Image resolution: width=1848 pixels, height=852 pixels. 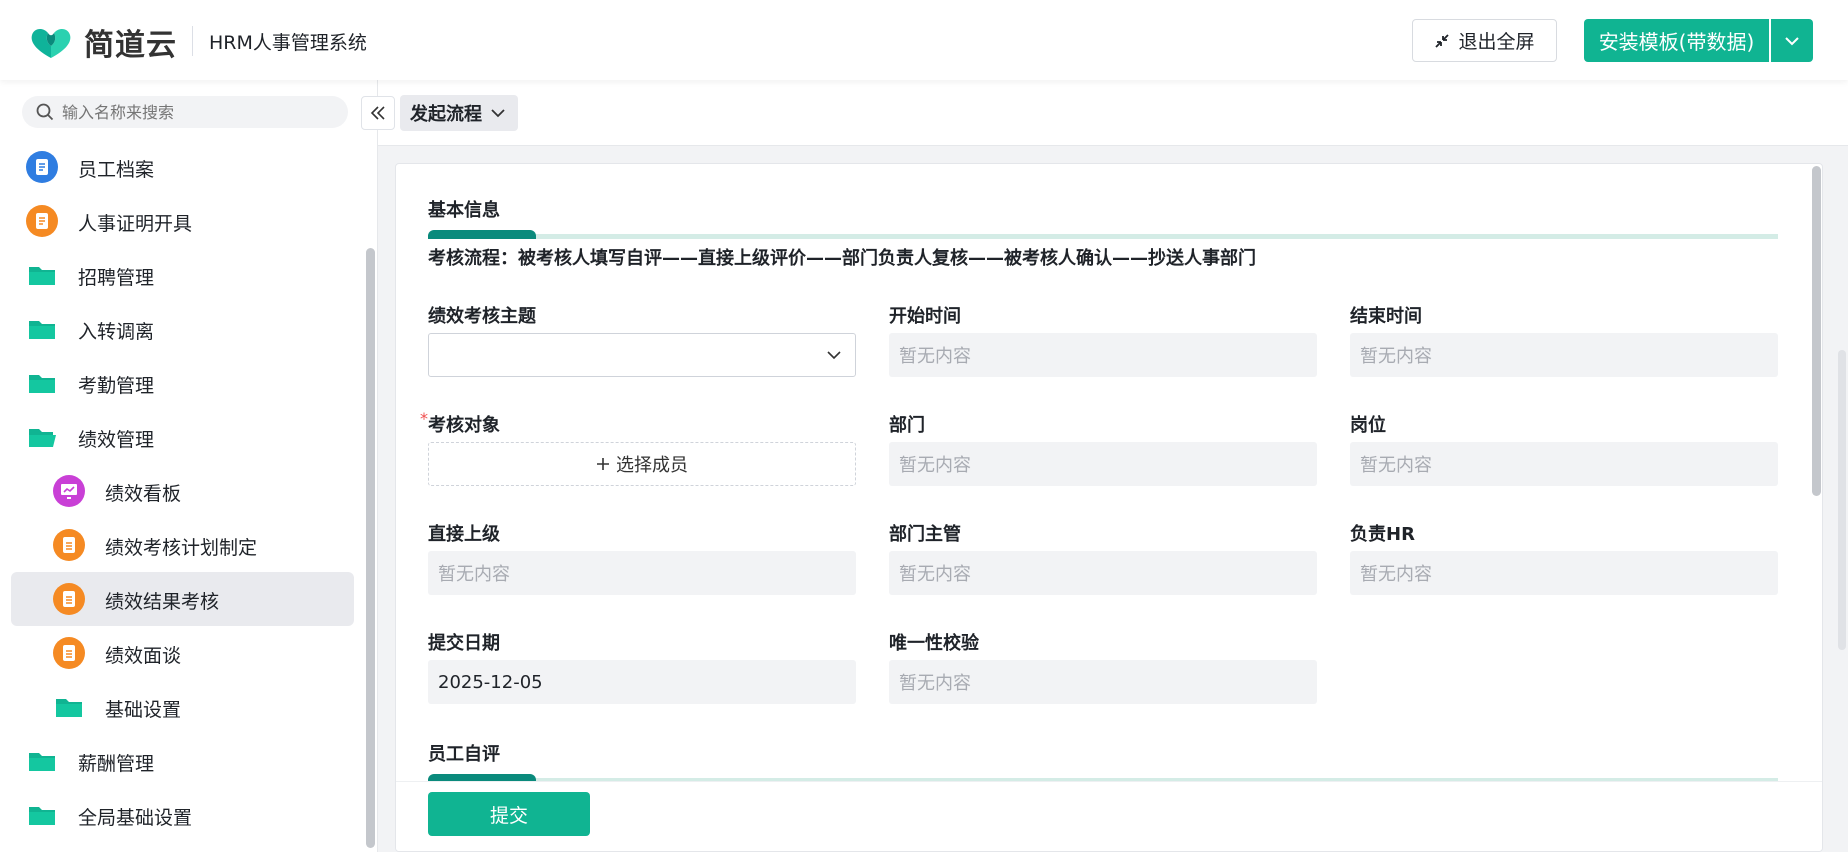 What do you see at coordinates (1842, 500) in the screenshot?
I see `page-scrollbar` at bounding box center [1842, 500].